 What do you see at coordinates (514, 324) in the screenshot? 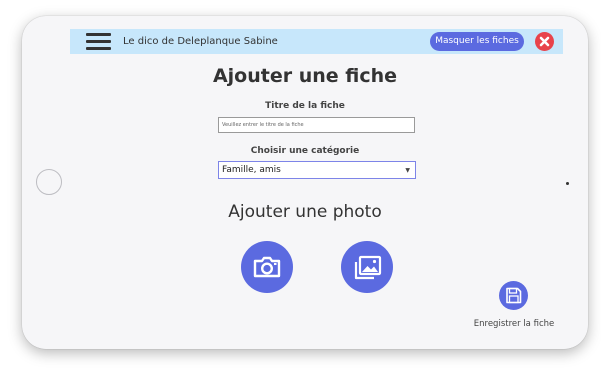
I see `save-card-label: Enregistrer la fiche` at bounding box center [514, 324].